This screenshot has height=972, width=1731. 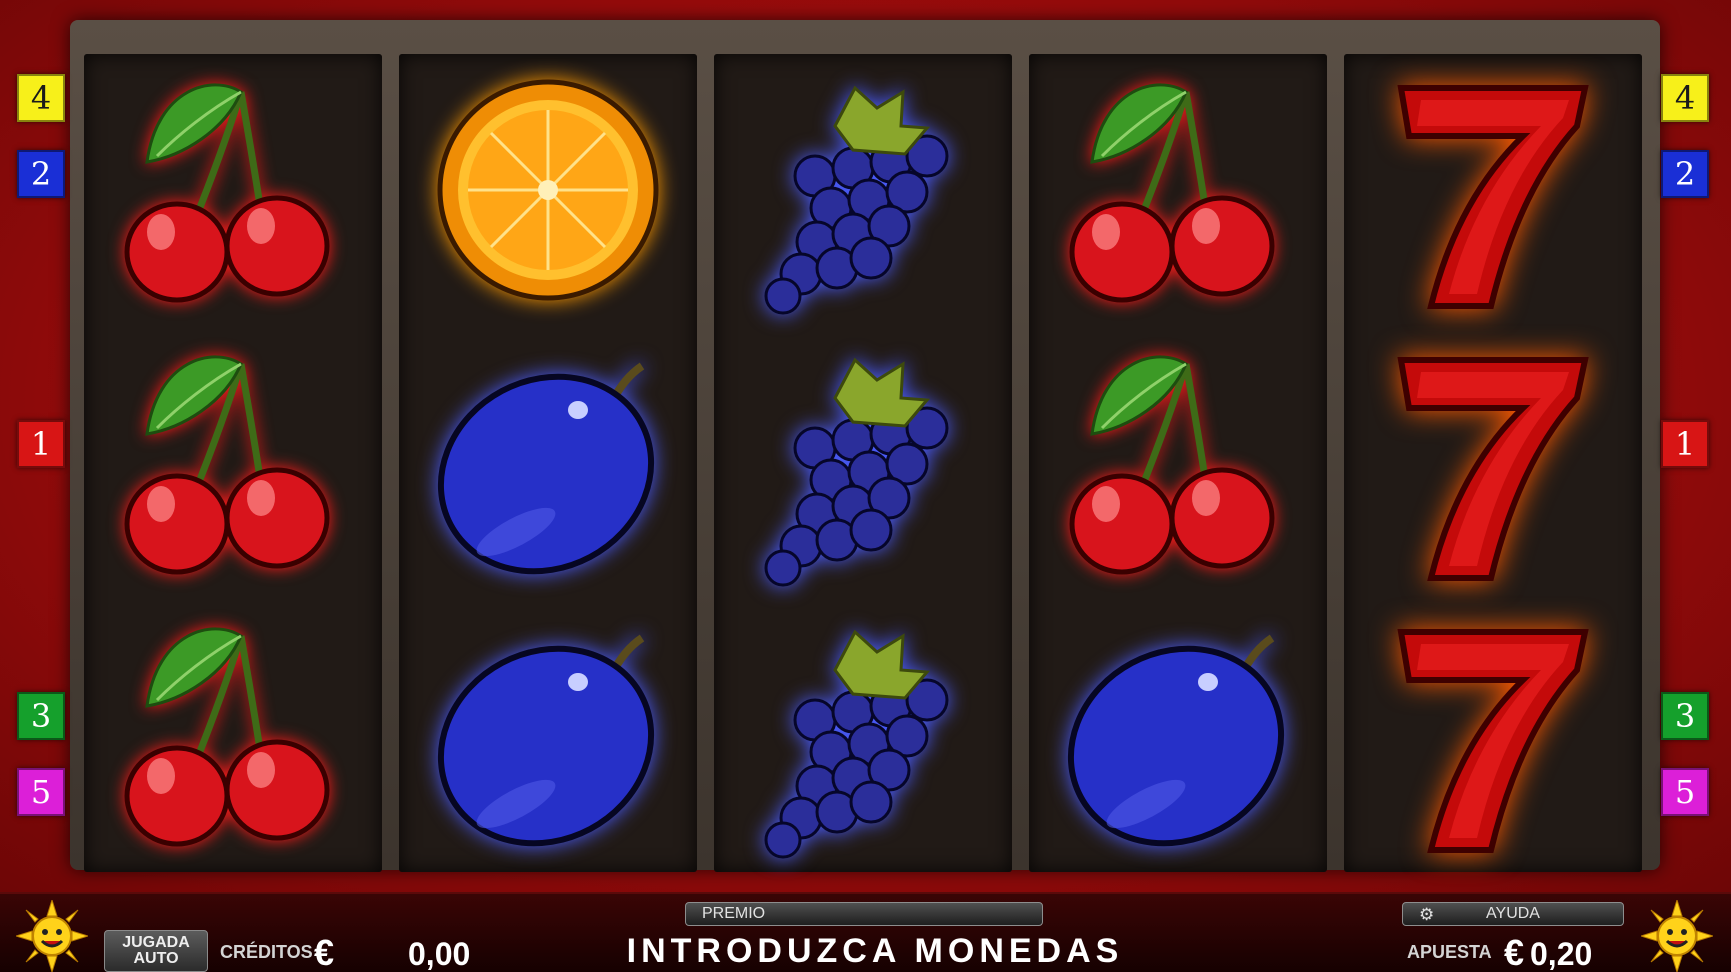 I want to click on auto-play-label-line1: JUGADA, so click(x=156, y=942).